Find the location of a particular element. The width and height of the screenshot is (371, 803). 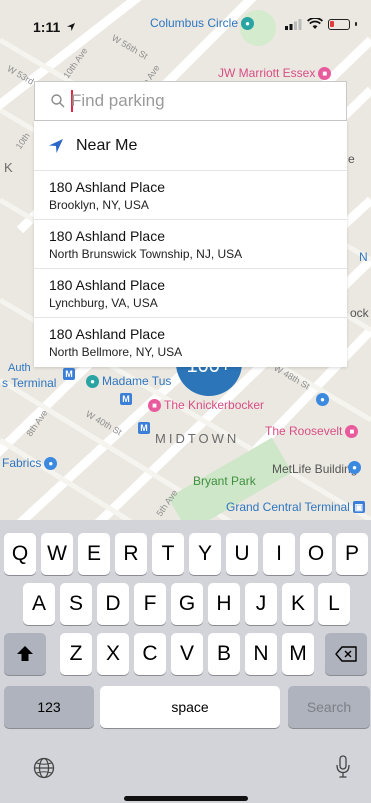

key-e: E is located at coordinates (94, 554).